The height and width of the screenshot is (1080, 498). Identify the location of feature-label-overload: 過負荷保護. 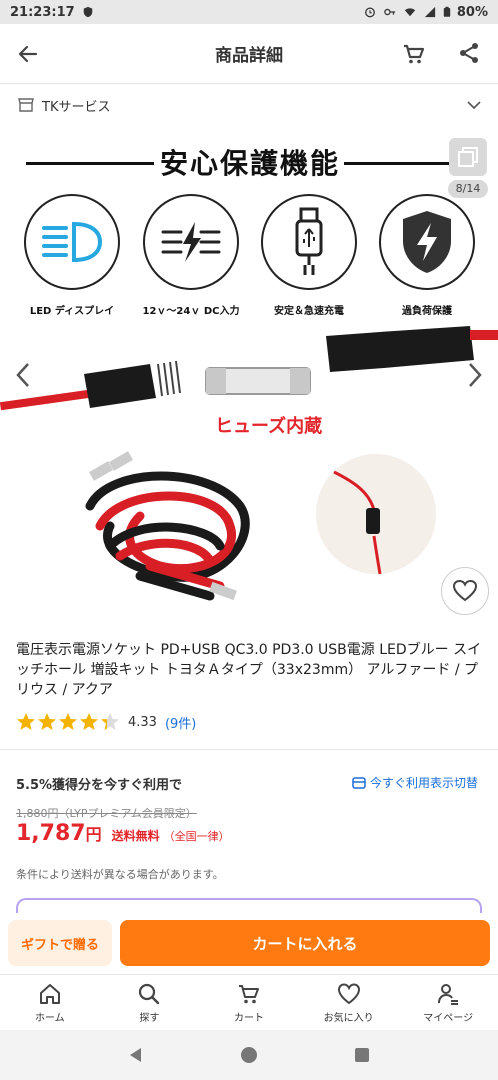
(427, 311).